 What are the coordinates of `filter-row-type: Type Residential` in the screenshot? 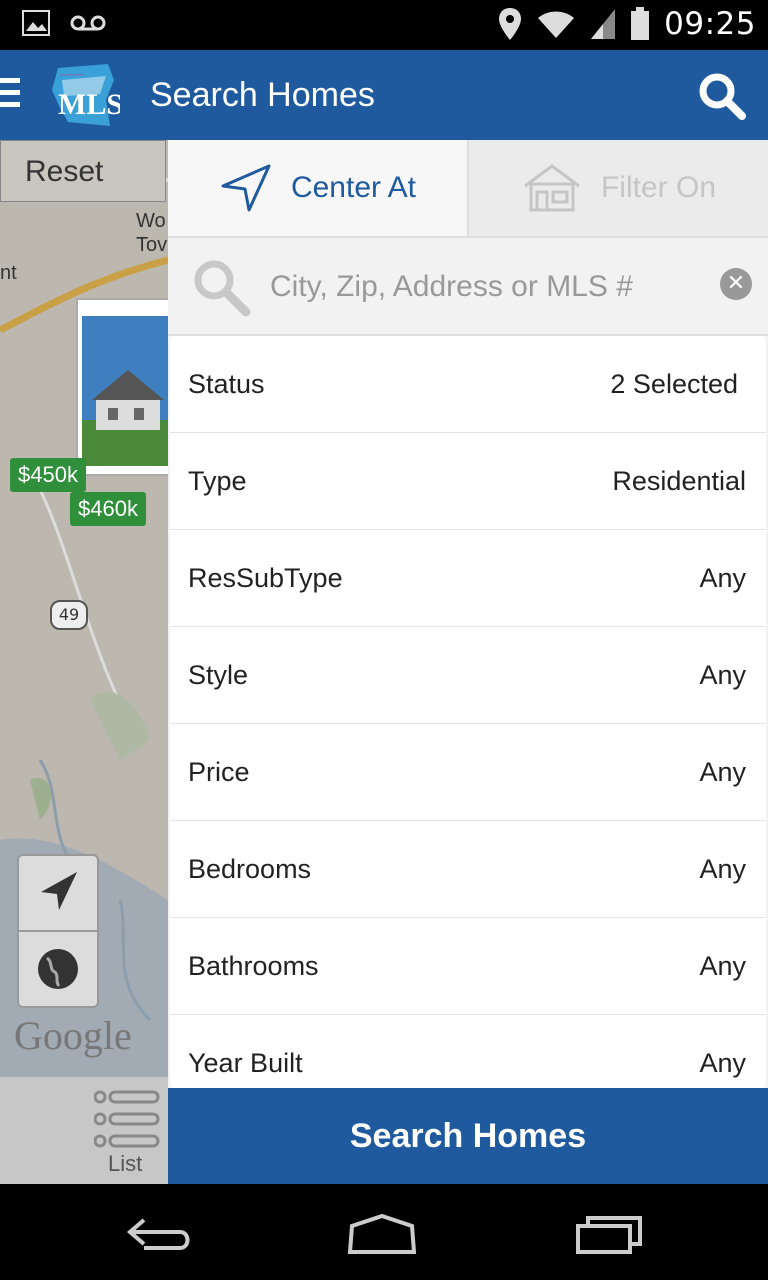 It's located at (468, 481).